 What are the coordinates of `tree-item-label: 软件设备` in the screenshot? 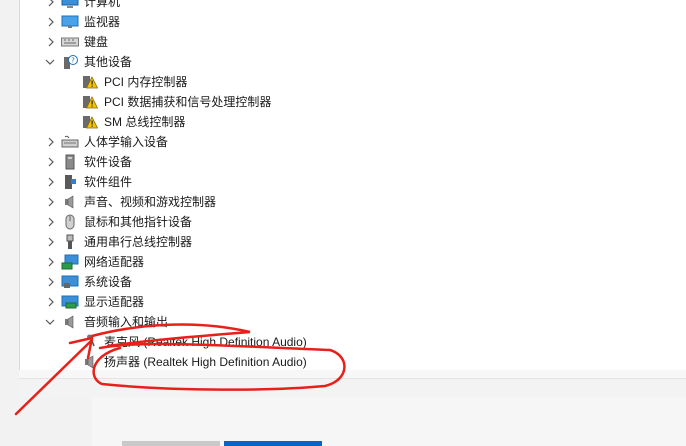 It's located at (108, 162).